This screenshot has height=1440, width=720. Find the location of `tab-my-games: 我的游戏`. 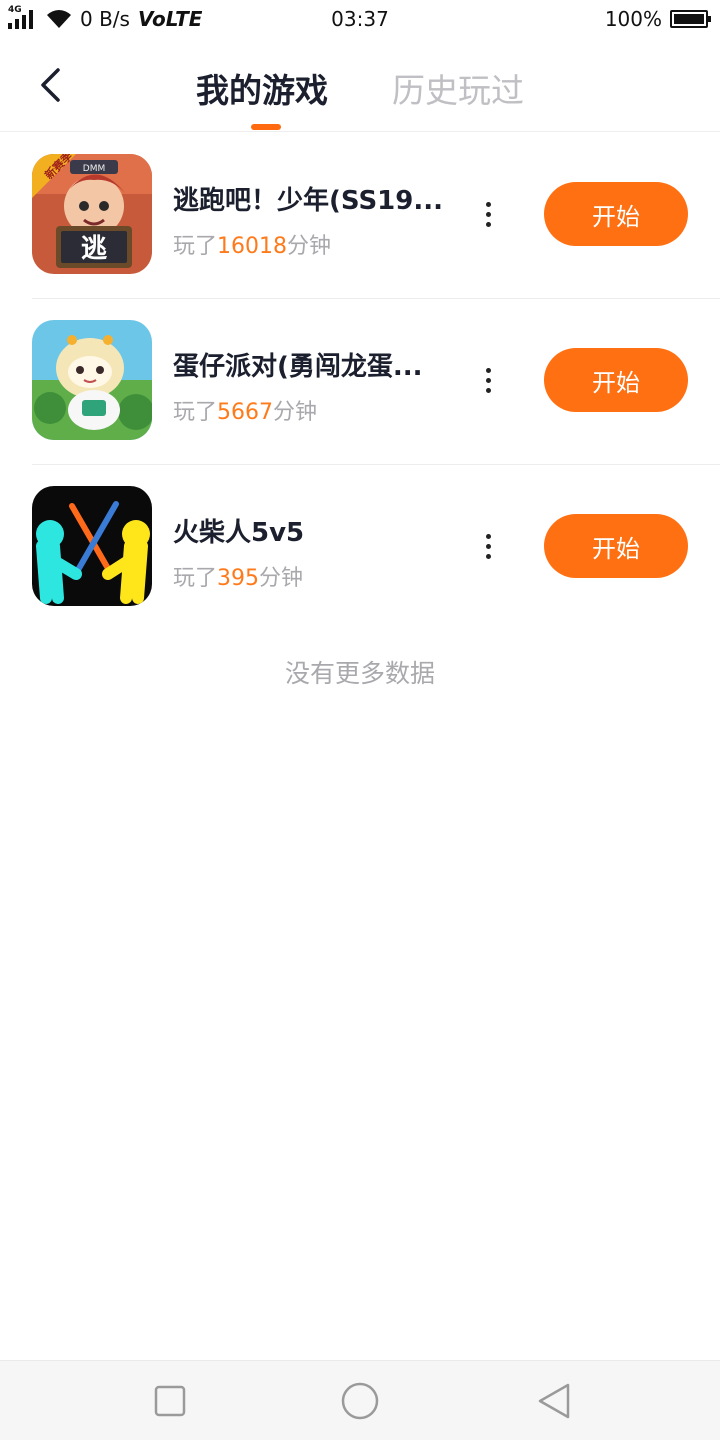

tab-my-games: 我的游戏 is located at coordinates (262, 88).